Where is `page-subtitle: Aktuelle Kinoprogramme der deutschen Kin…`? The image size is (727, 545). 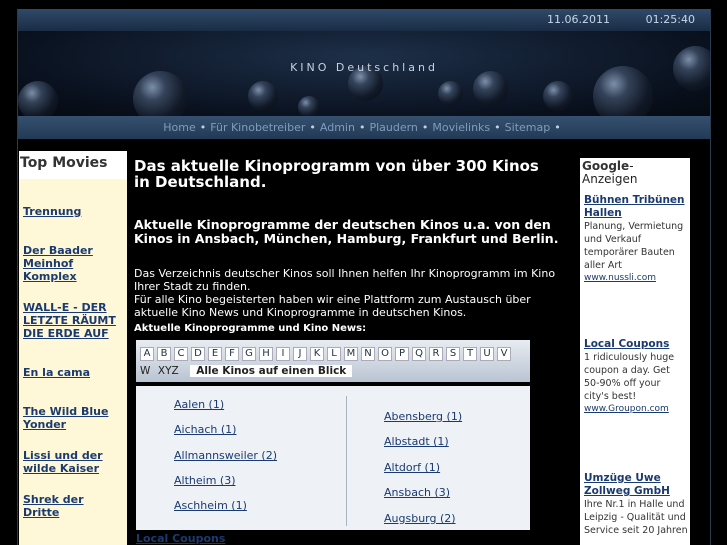
page-subtitle: Aktuelle Kinoprogramme der deutschen Kin… is located at coordinates (346, 231).